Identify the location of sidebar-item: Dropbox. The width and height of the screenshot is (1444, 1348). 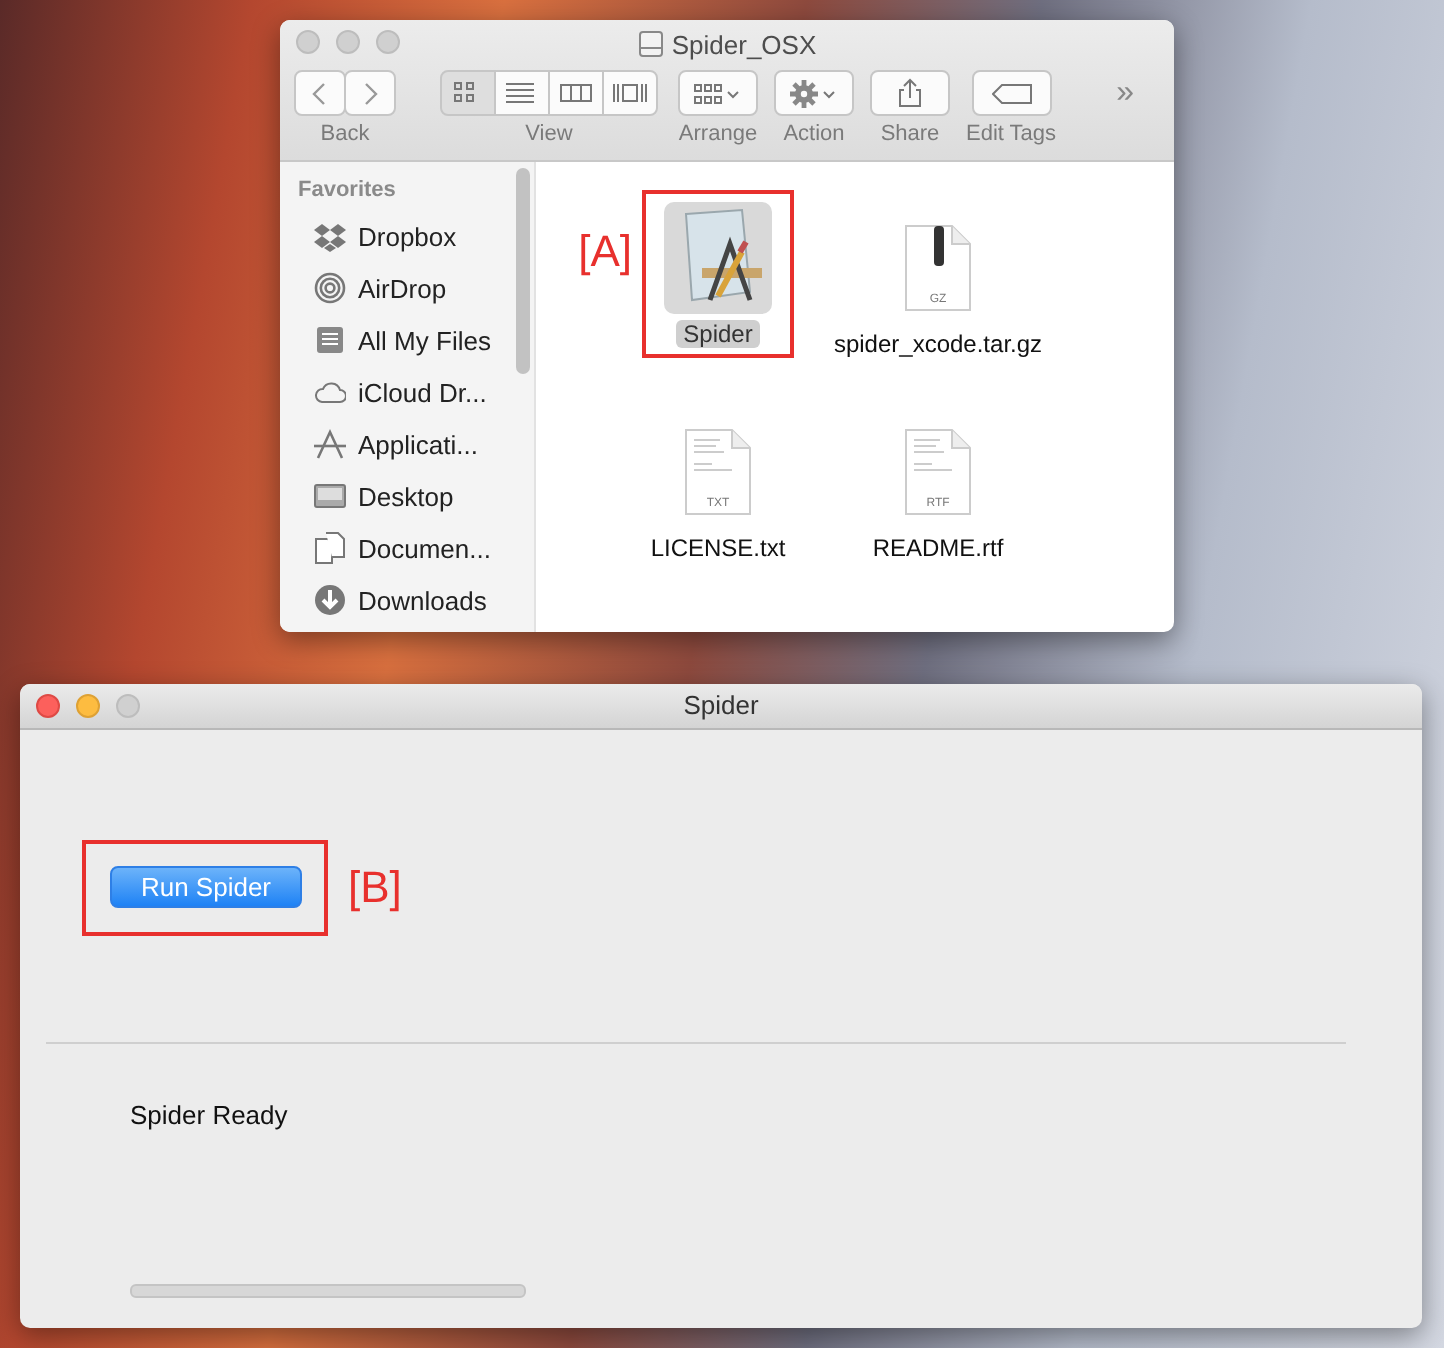
(407, 236).